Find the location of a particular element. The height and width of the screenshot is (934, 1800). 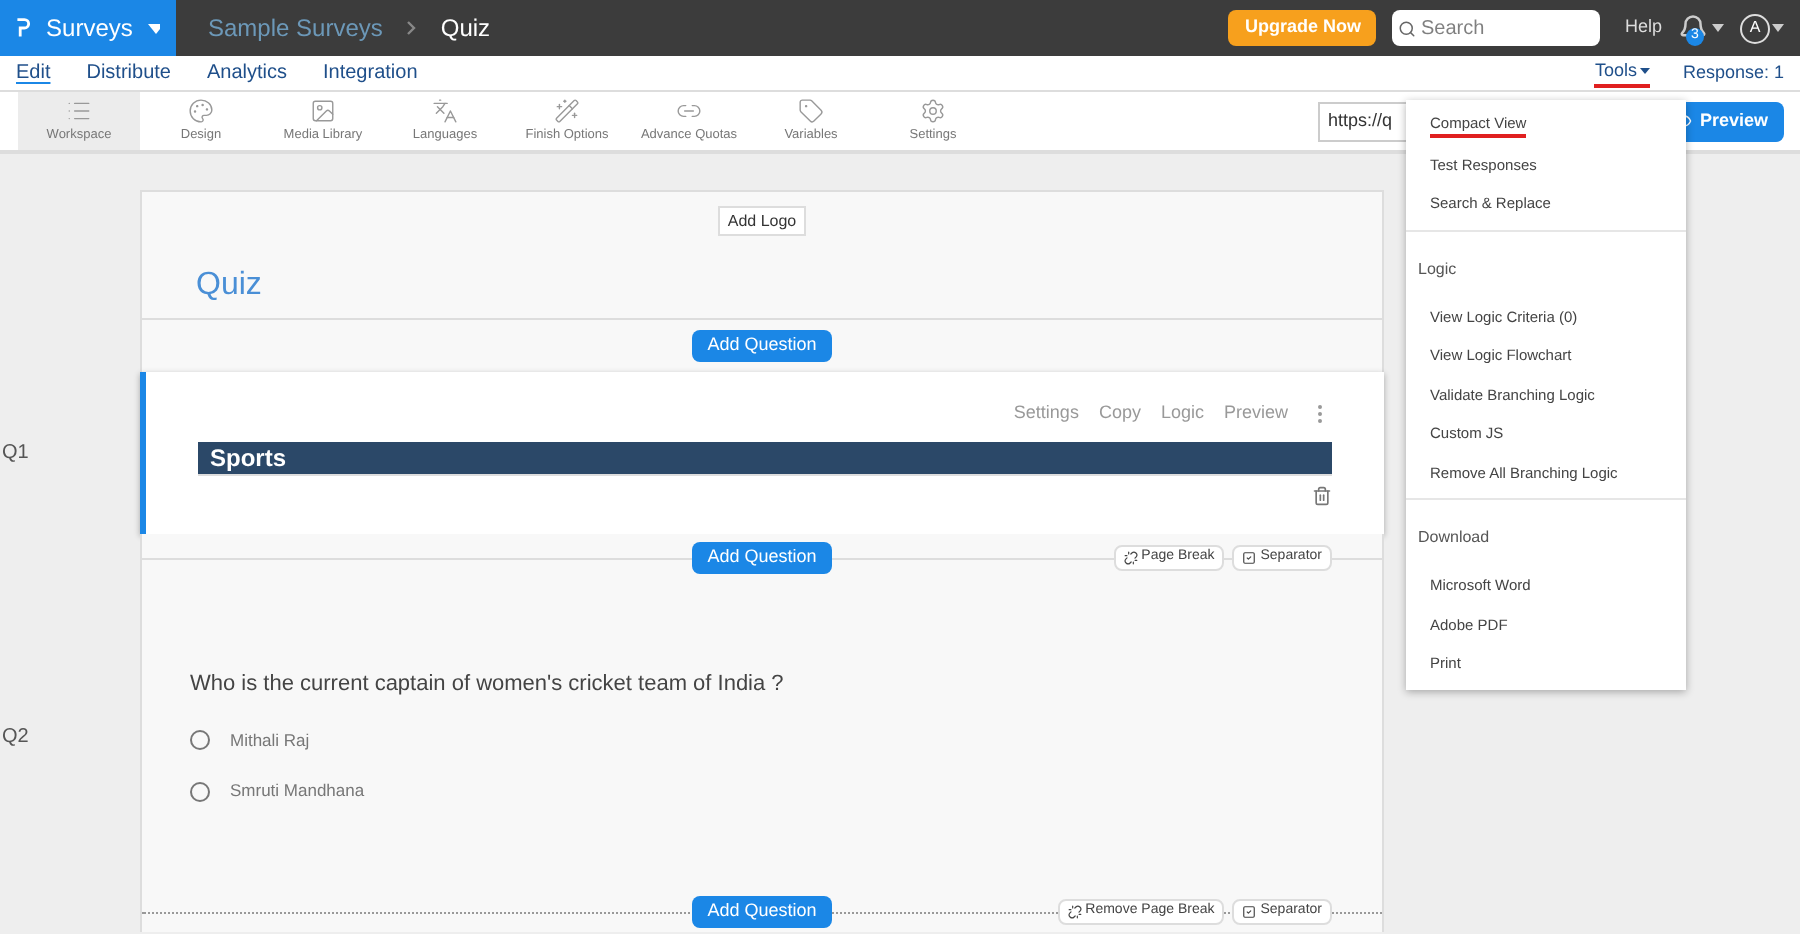

question-text: Who is the current captain of women's cricket team of India ? is located at coordinates (488, 685).